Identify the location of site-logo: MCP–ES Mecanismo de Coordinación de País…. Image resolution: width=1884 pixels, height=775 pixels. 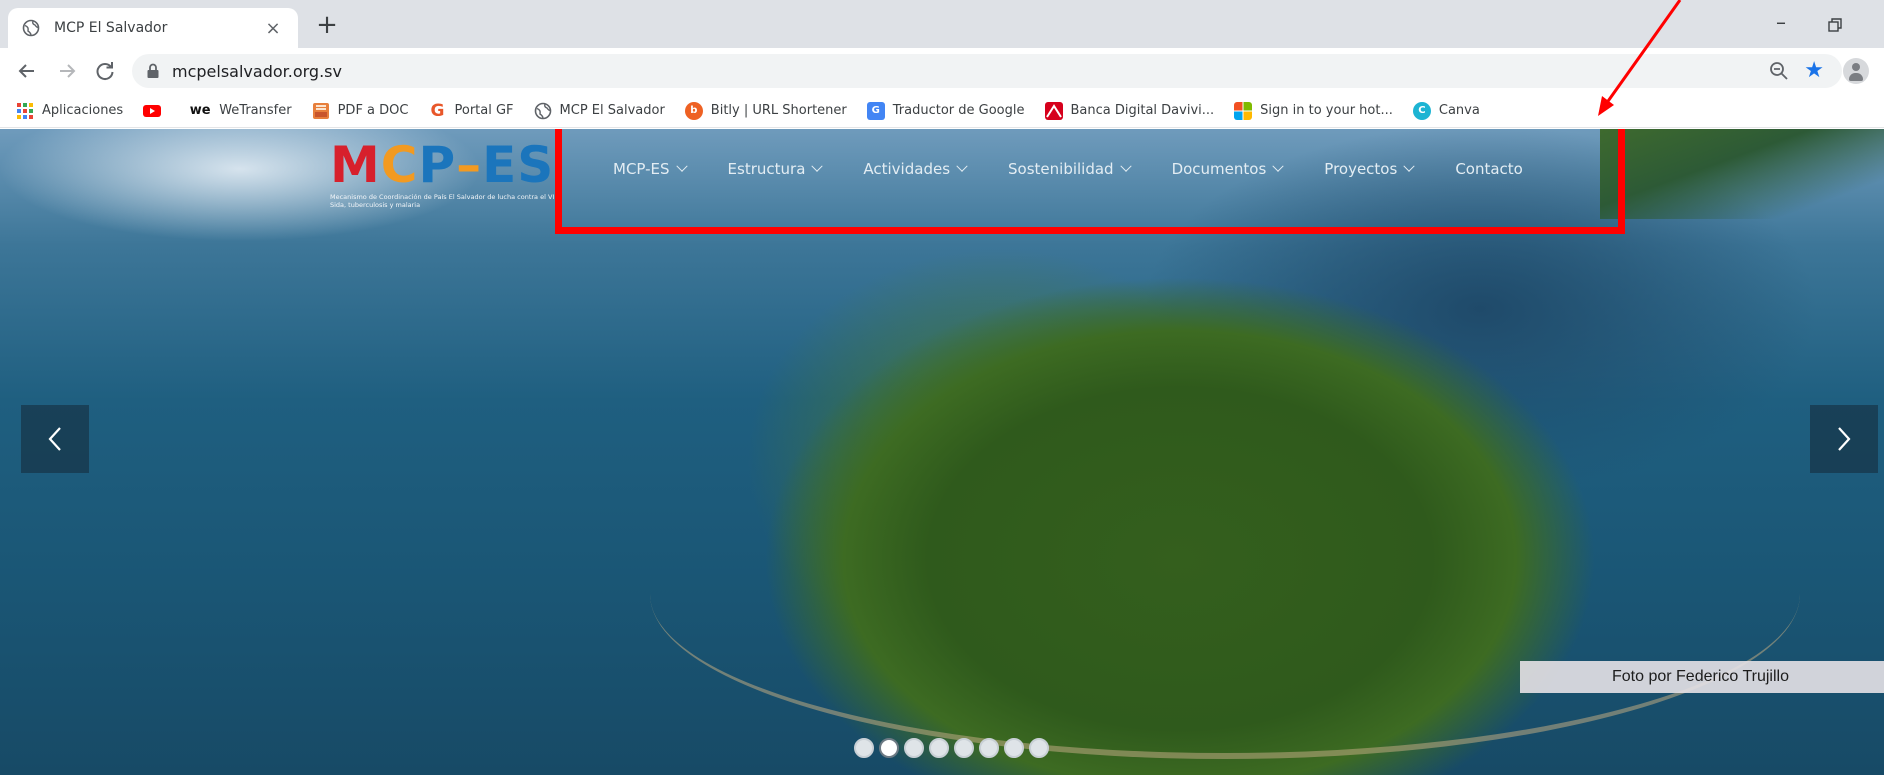
(444, 174).